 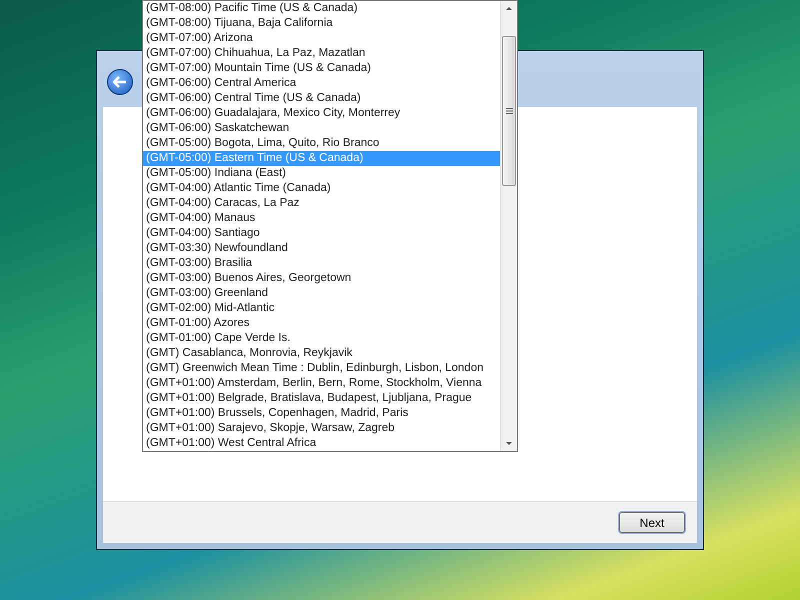 What do you see at coordinates (321, 8) in the screenshot?
I see `timezone-option: (GMT-08:00) Pacific Time (US & Canada)` at bounding box center [321, 8].